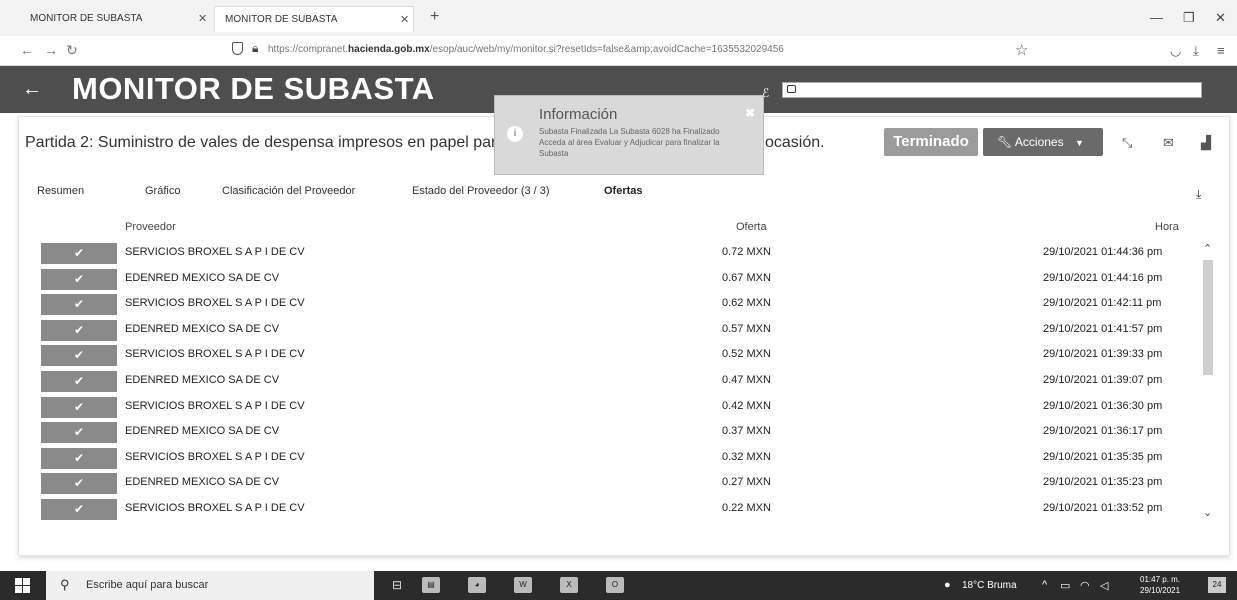 The image size is (1237, 600). Describe the element at coordinates (281, 19) in the screenshot. I see `browser-tab-label: MONITOR DE SUBASTA` at that location.